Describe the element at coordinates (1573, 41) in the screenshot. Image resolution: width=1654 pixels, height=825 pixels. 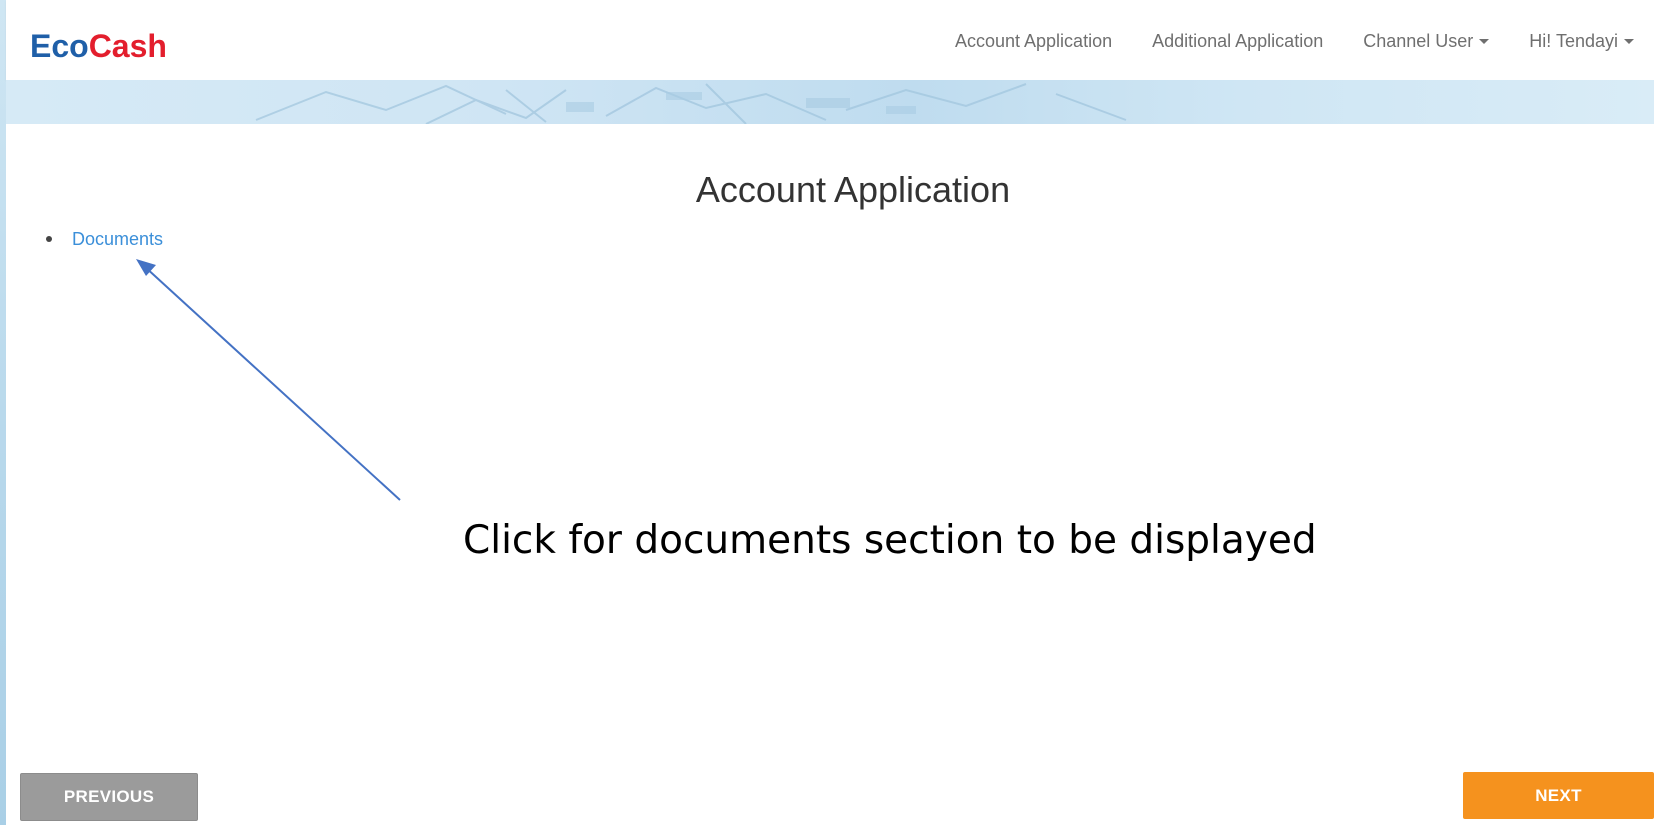
I see `nav-user-greeting-label: Hi! Tendayi` at that location.